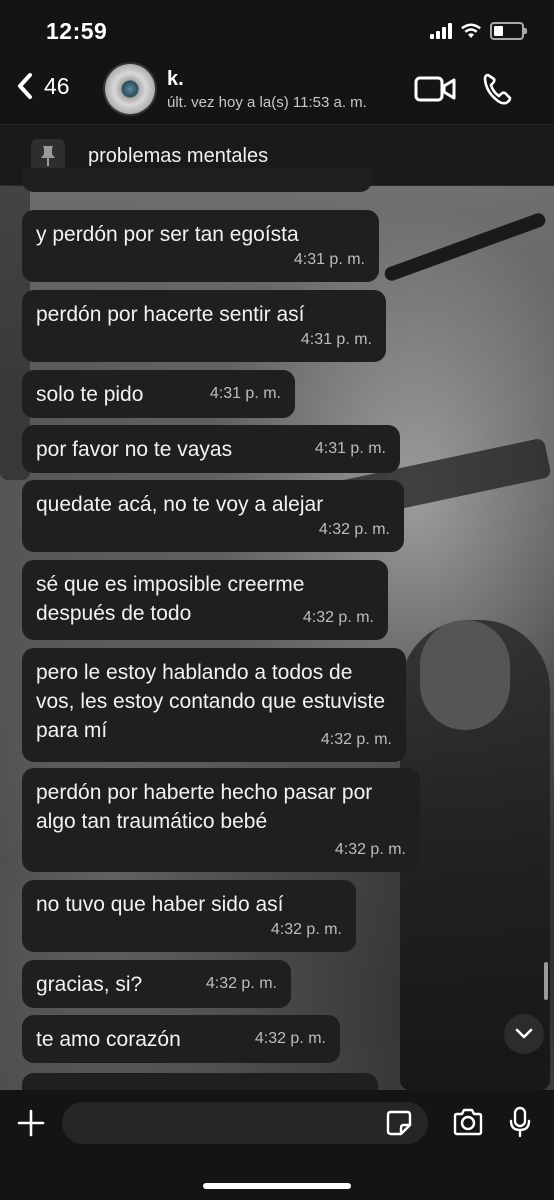 The image size is (554, 1200). I want to click on message-bubble: te amo corazón 4:32 p. m., so click(181, 1039).